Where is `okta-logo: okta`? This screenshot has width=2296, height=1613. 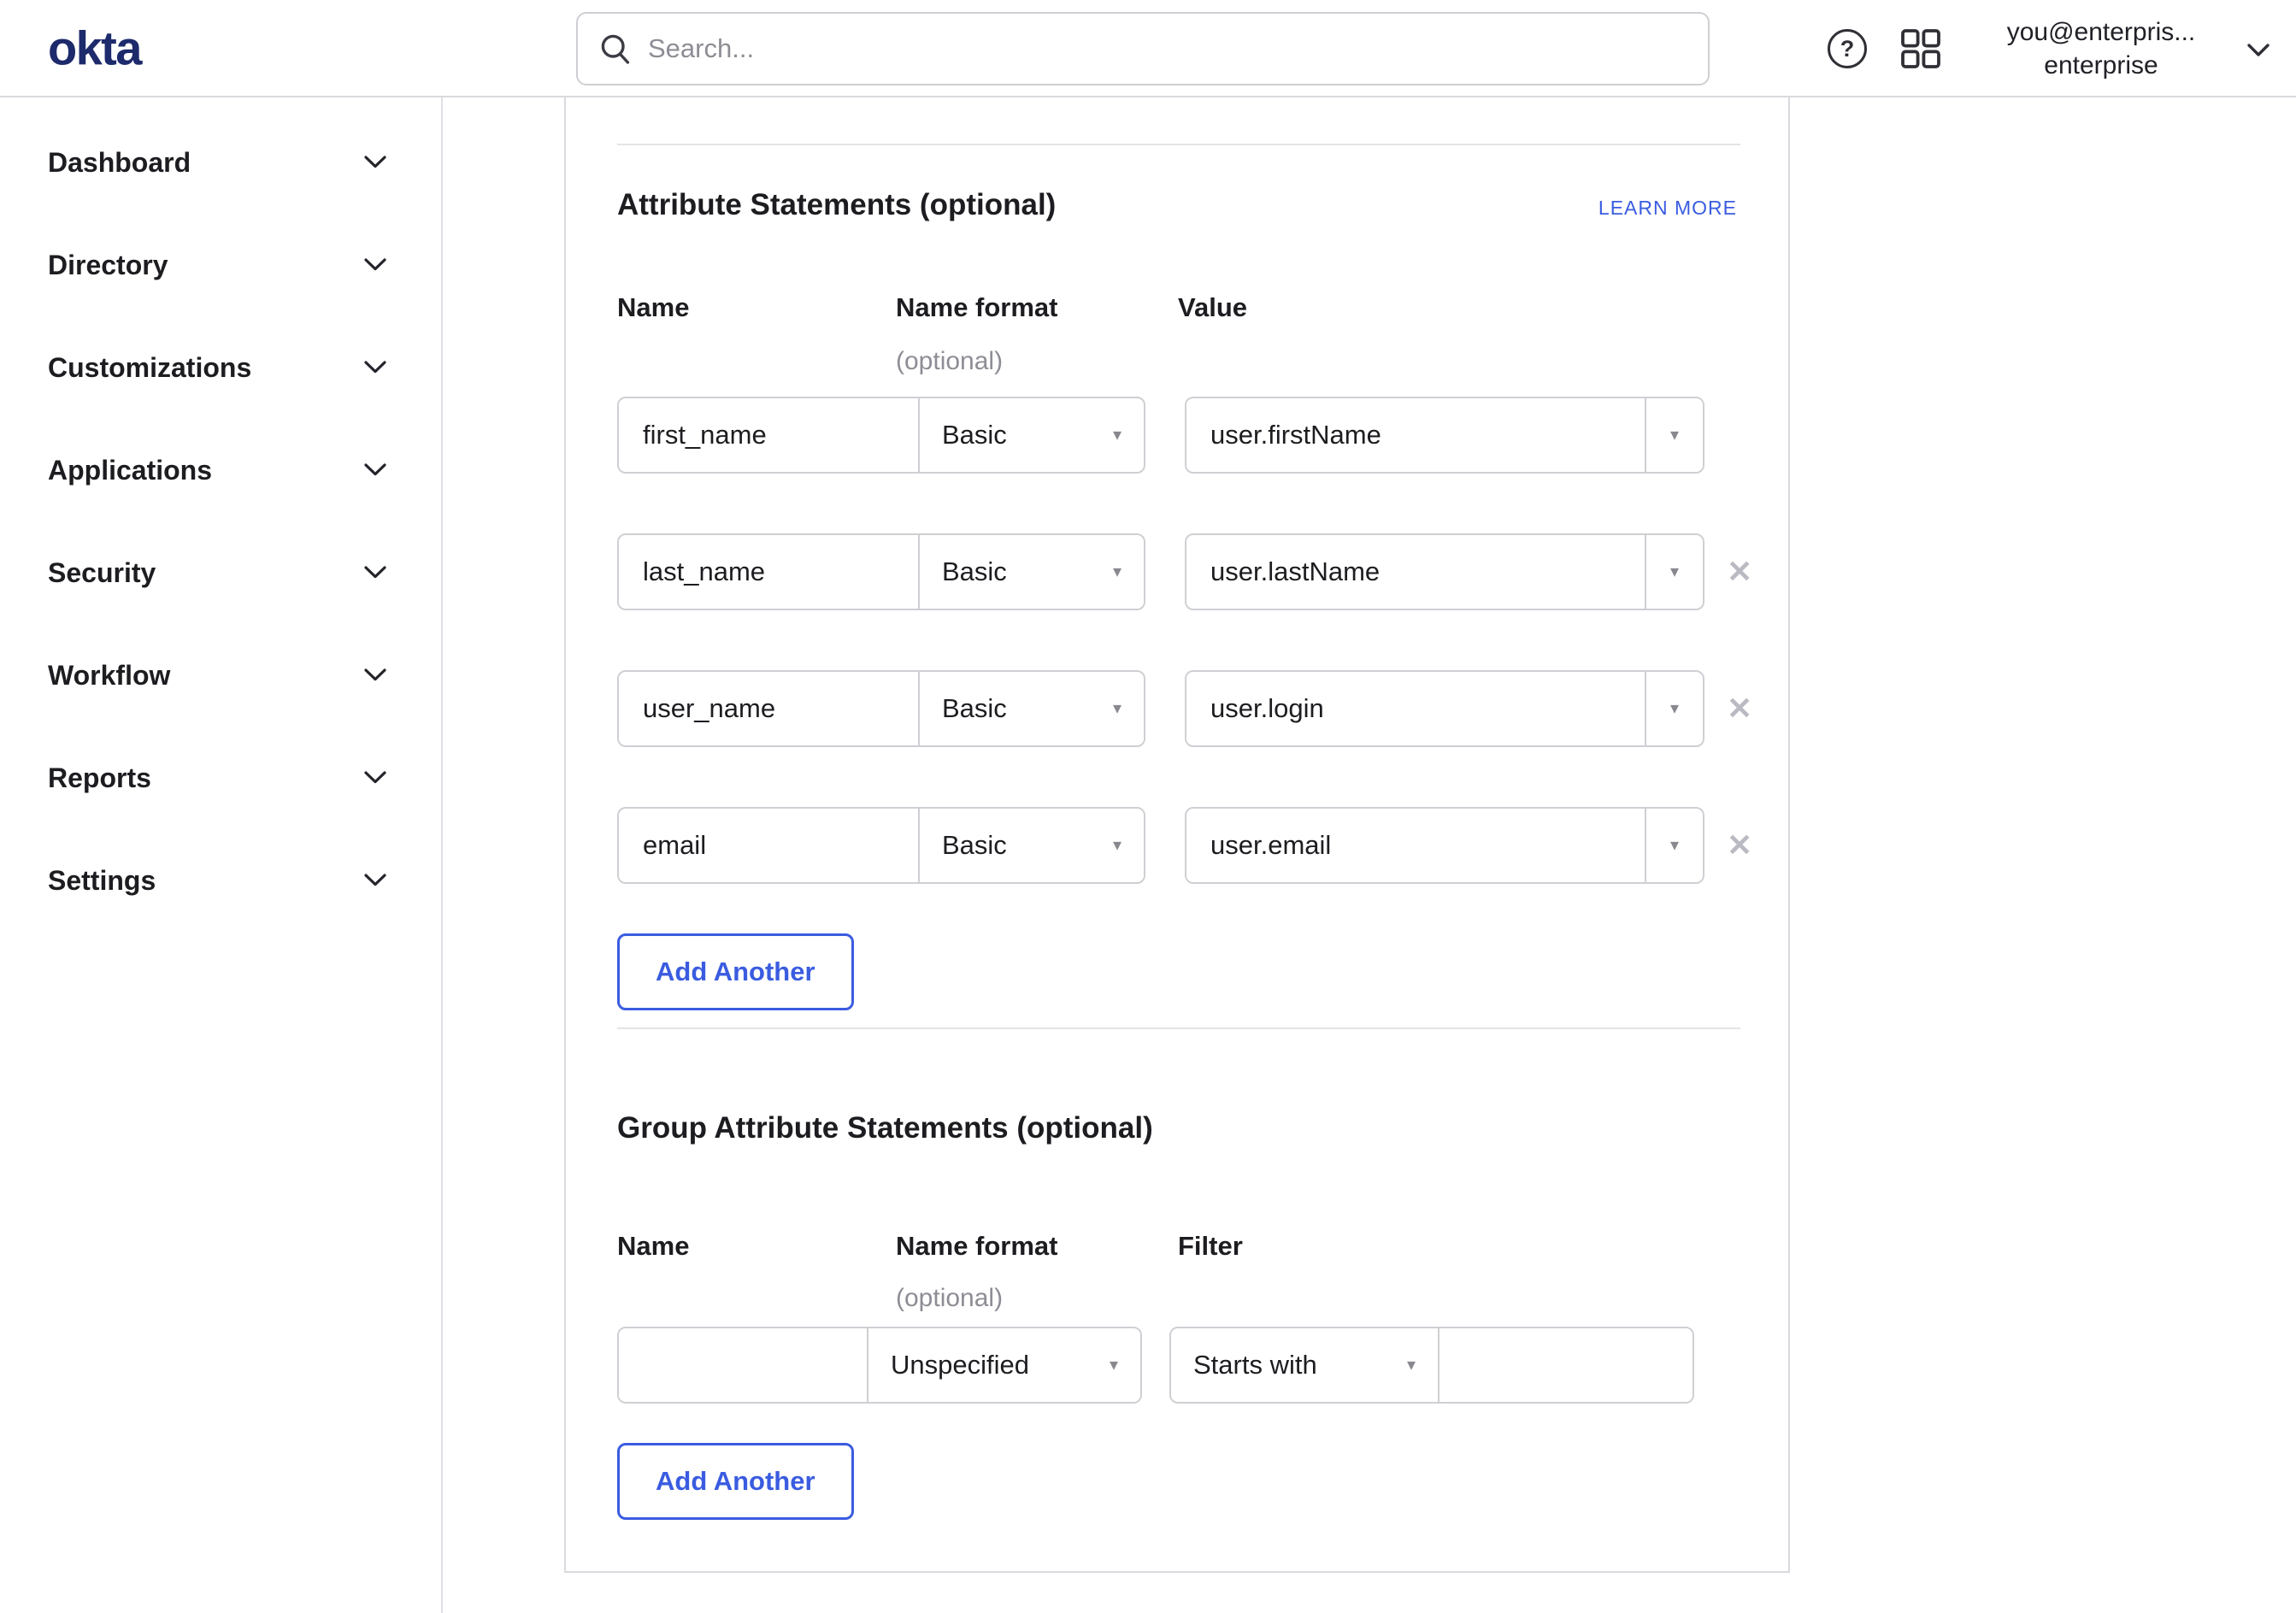
okta-logo: okta is located at coordinates (95, 48).